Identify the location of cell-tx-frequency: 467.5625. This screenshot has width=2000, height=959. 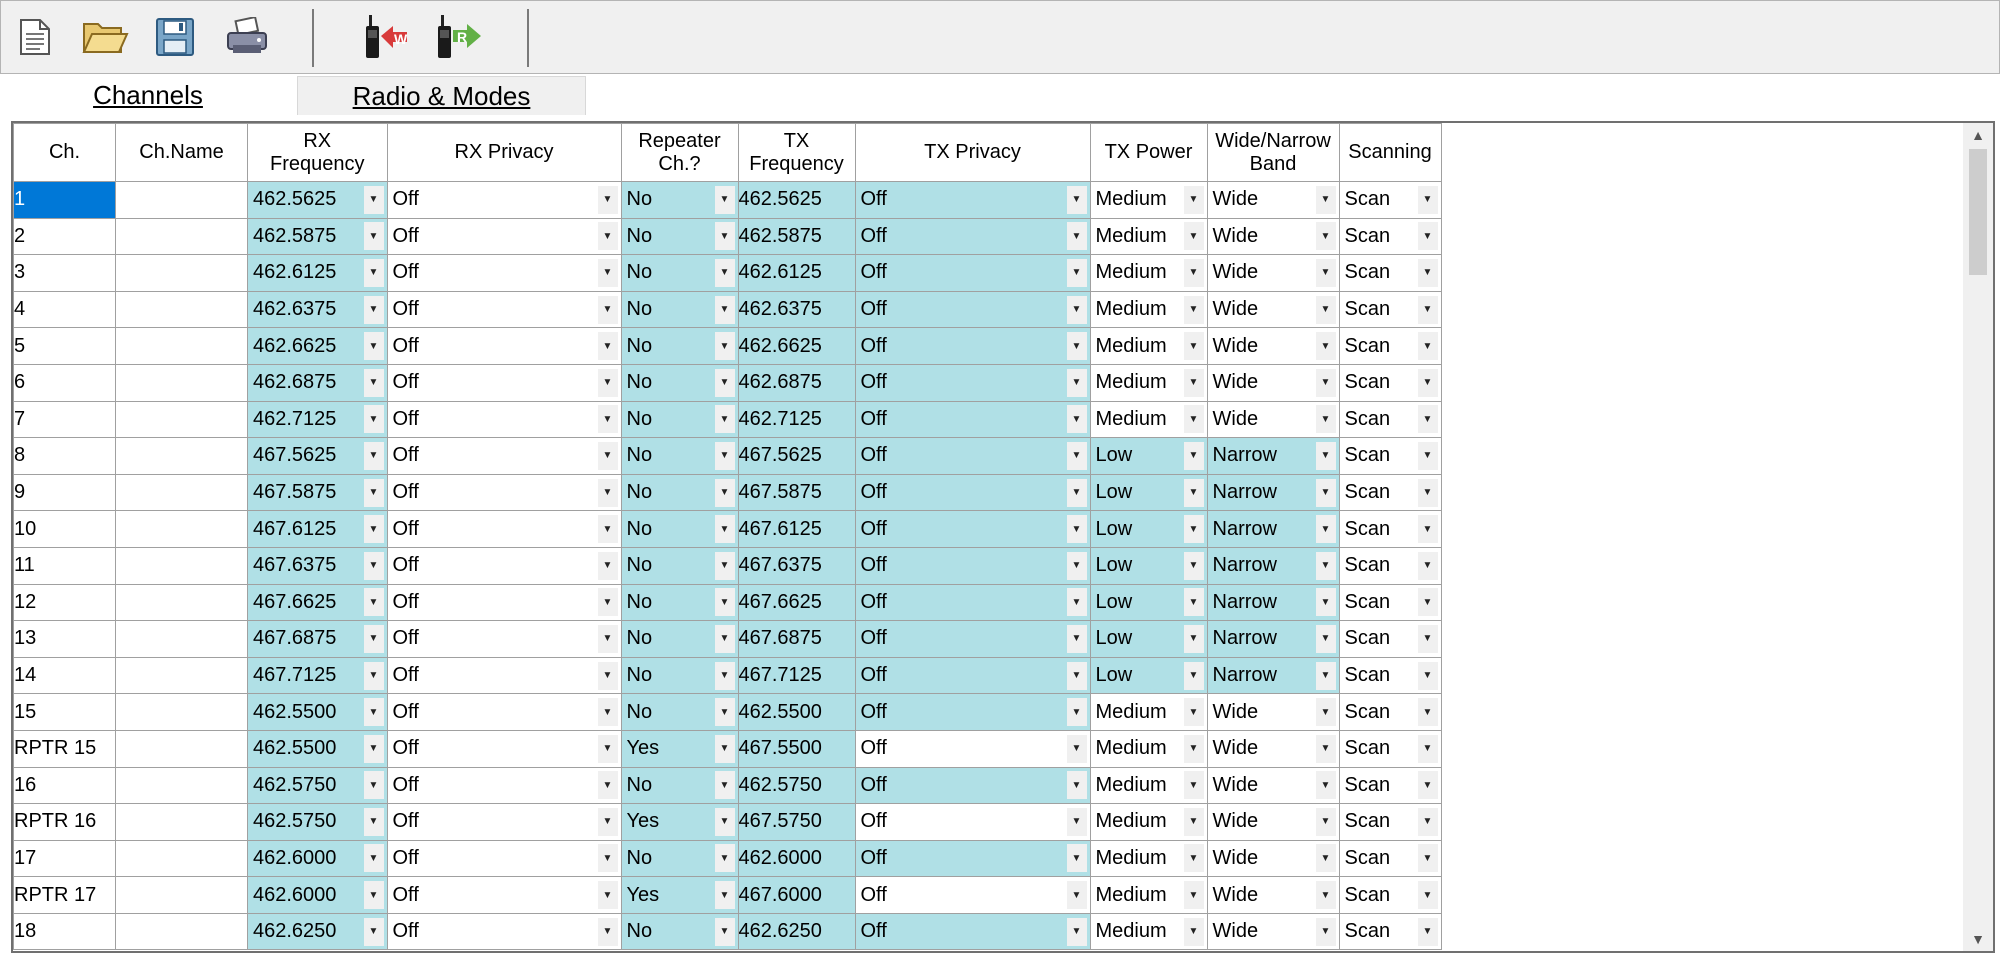
(796, 456).